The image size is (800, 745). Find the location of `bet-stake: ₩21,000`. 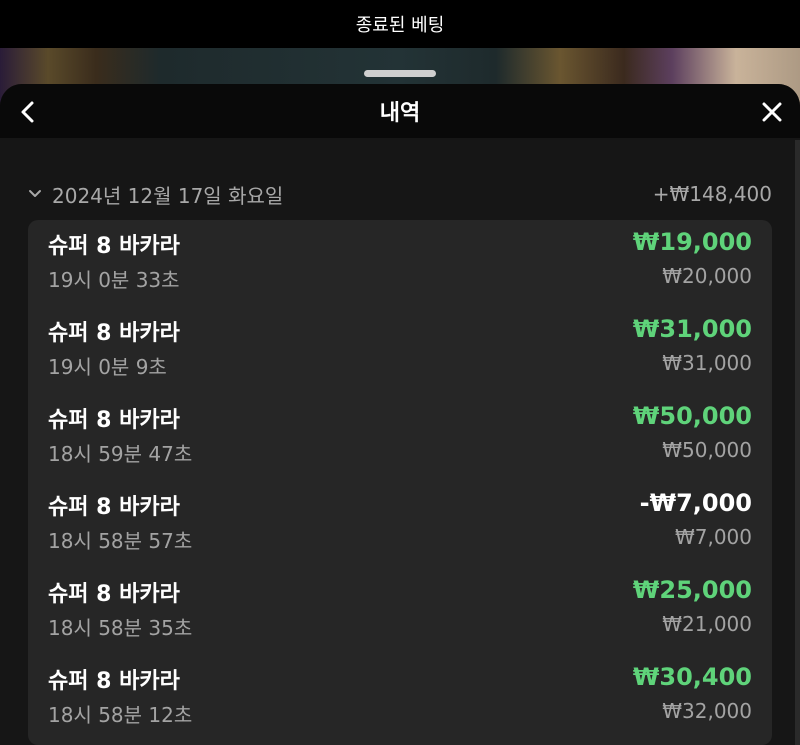

bet-stake: ₩21,000 is located at coordinates (707, 624).